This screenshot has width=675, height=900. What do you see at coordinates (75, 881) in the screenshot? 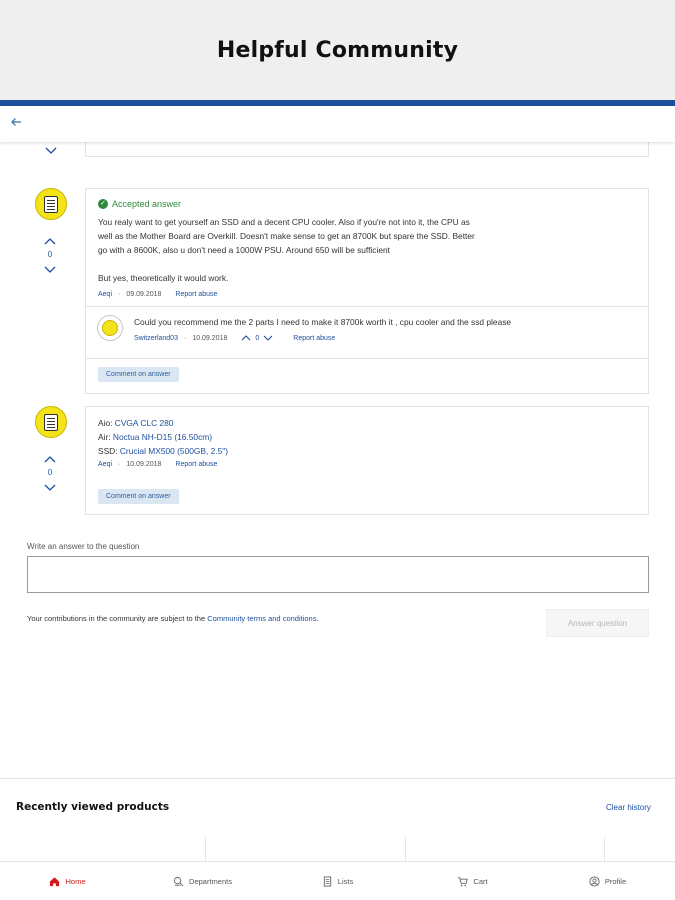
I see `nav-label: Home` at bounding box center [75, 881].